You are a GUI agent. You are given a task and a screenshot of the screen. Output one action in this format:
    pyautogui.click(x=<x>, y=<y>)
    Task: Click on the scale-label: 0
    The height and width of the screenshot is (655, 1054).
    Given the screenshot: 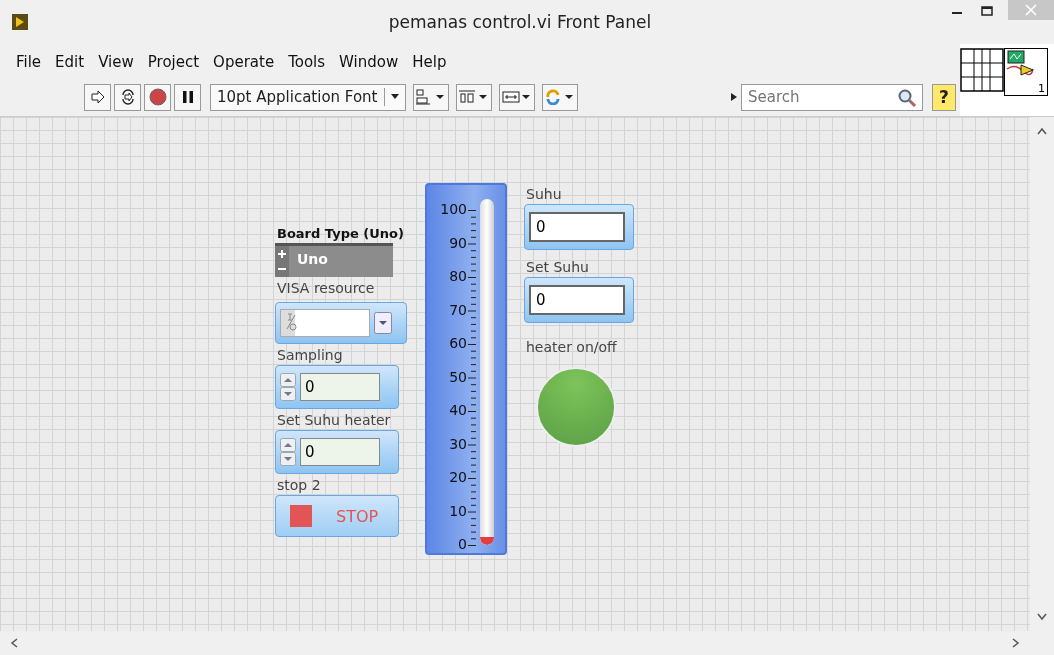 What is the action you would take?
    pyautogui.click(x=462, y=544)
    